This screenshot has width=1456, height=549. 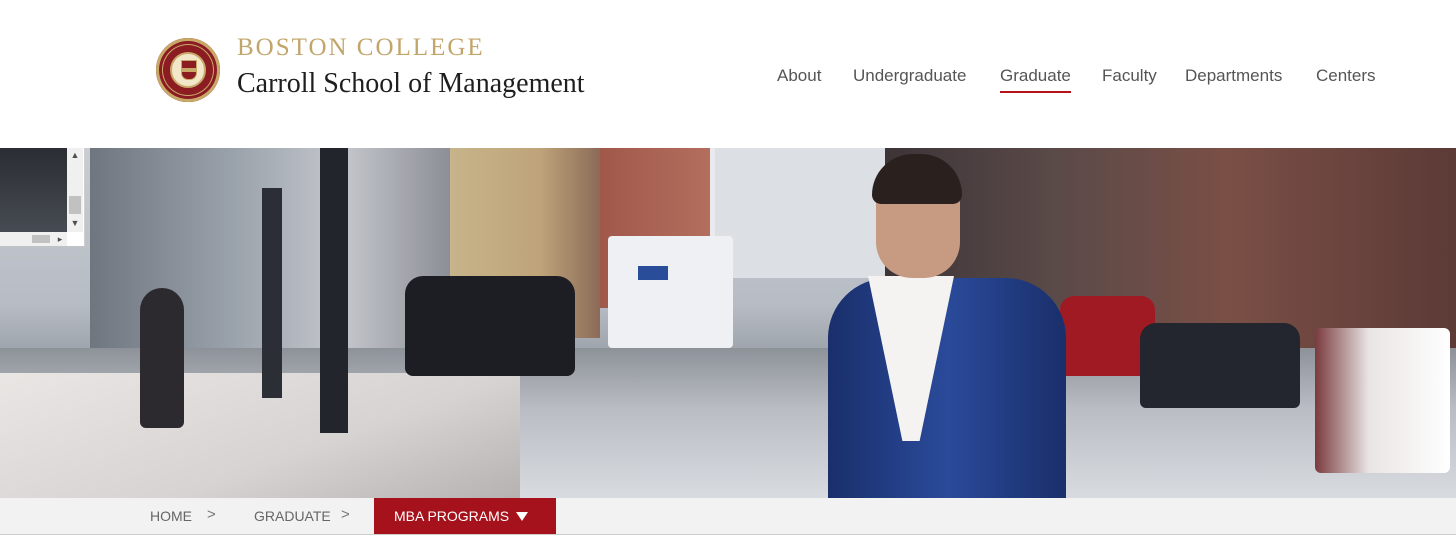 What do you see at coordinates (800, 213) in the screenshot?
I see `hero-building-arches` at bounding box center [800, 213].